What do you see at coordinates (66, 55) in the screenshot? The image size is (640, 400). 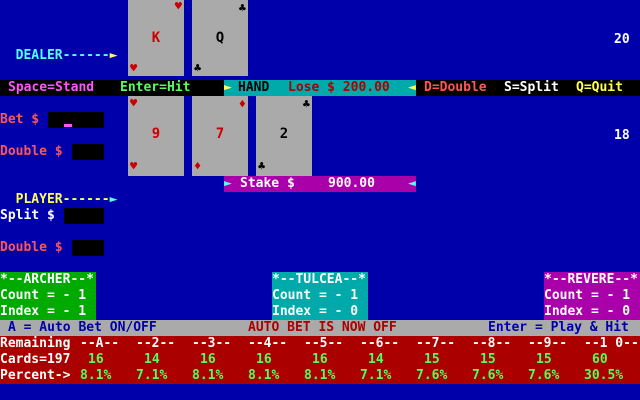 I see `dealer-label: DEALER------►` at bounding box center [66, 55].